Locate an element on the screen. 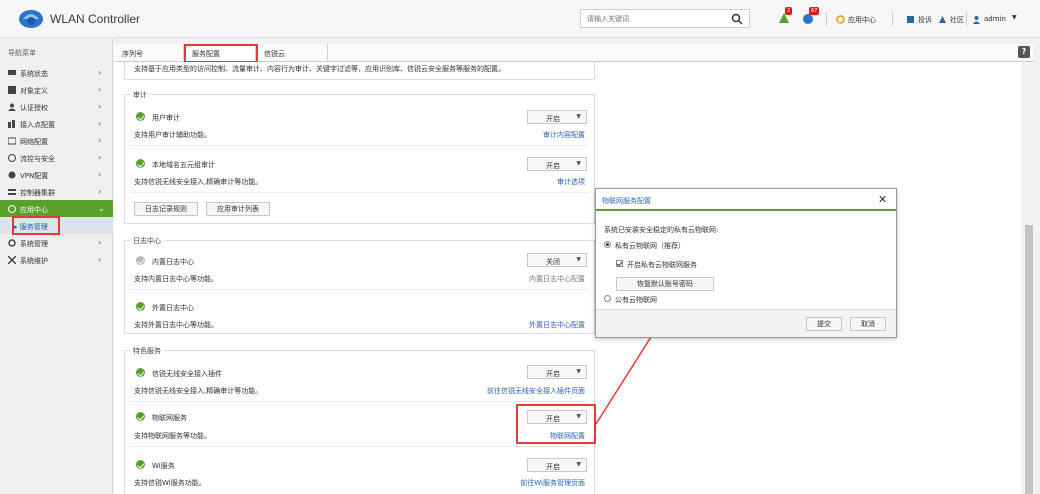 Image resolution: width=1040 pixels, height=494 pixels. row-desc: 支持外置日志中心等功能。 is located at coordinates (176, 325).